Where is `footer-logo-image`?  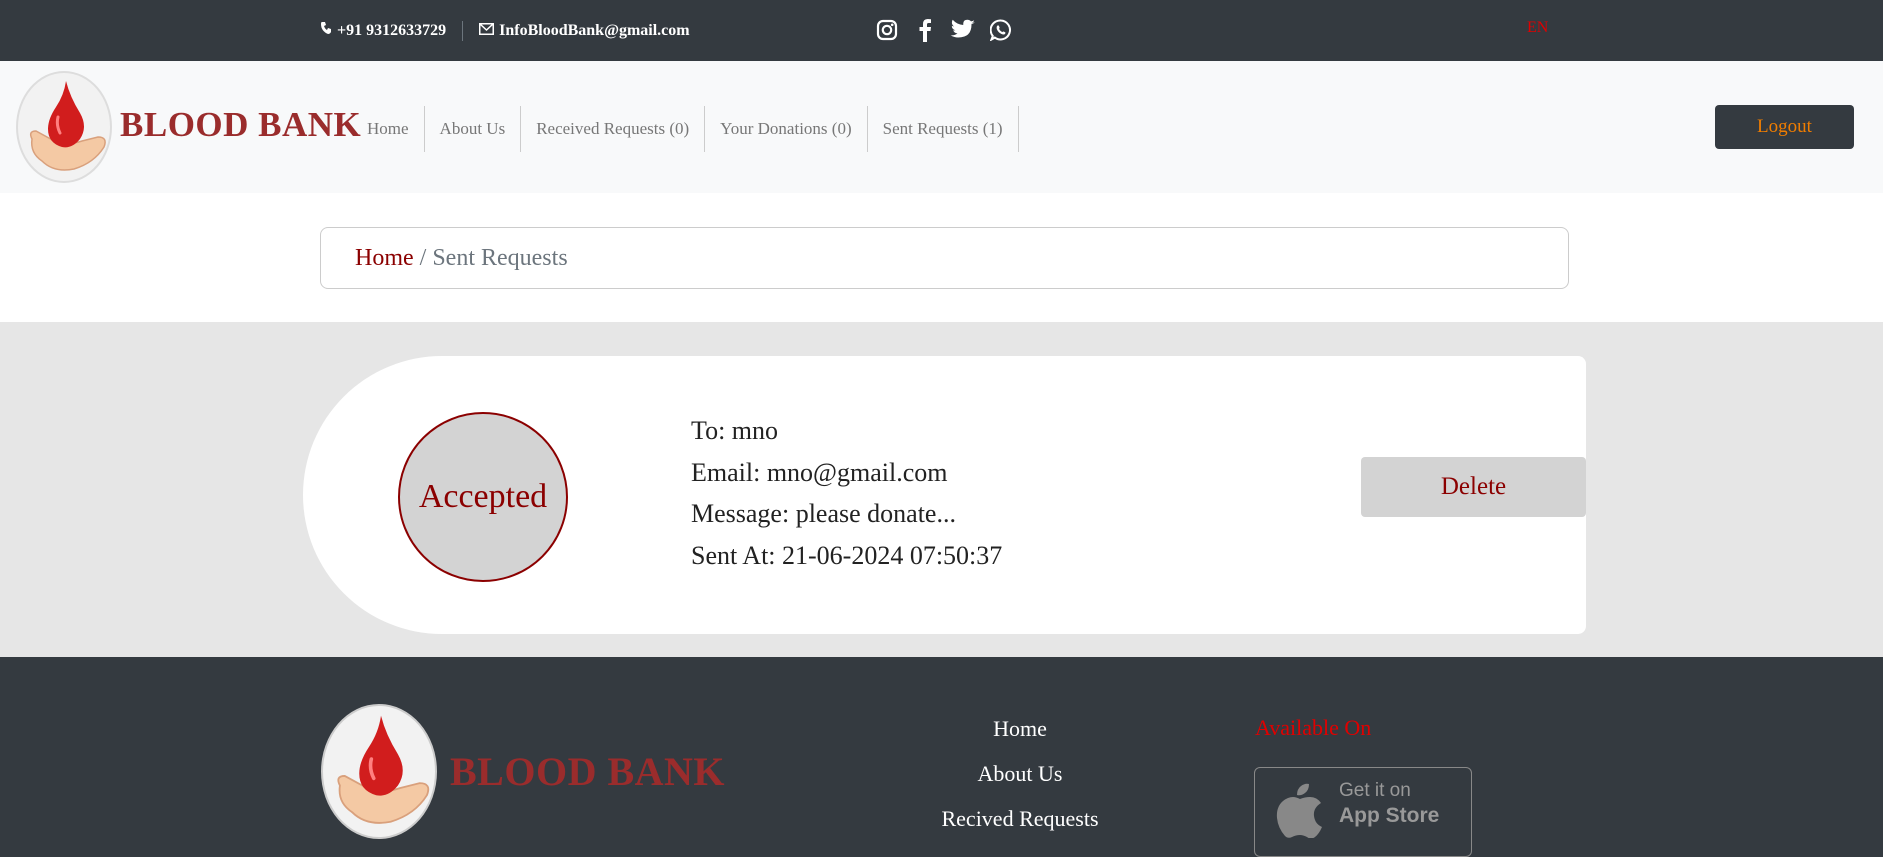 footer-logo-image is located at coordinates (379, 771).